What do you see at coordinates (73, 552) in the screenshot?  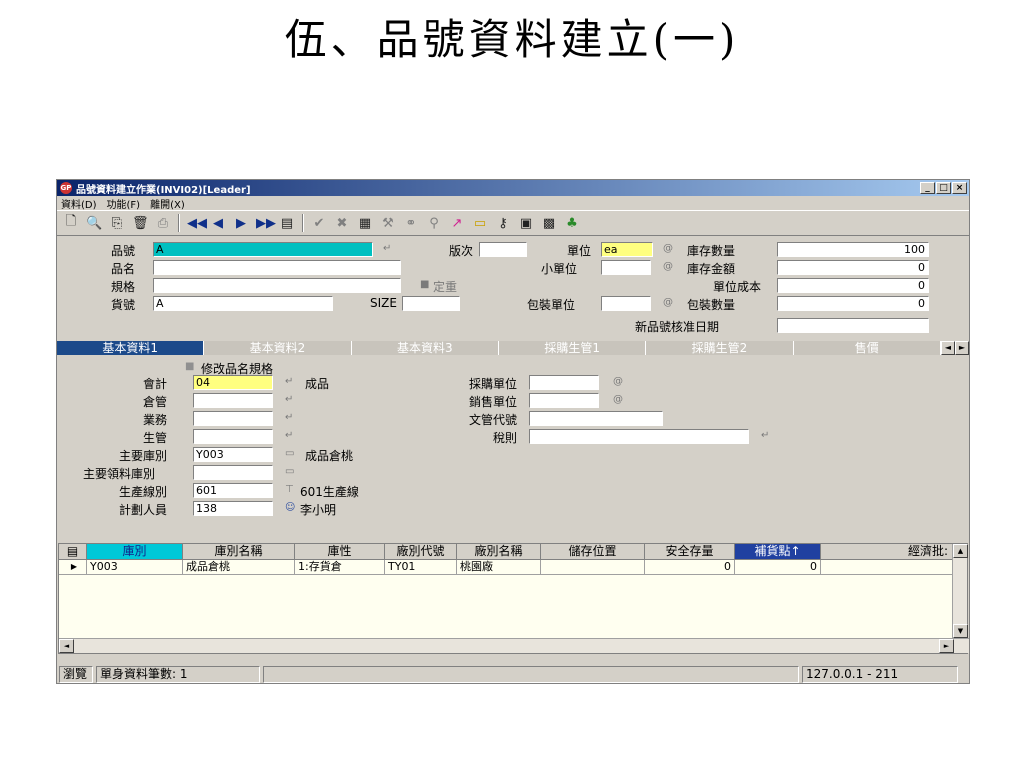 I see `grid-corner-icon: ▤` at bounding box center [73, 552].